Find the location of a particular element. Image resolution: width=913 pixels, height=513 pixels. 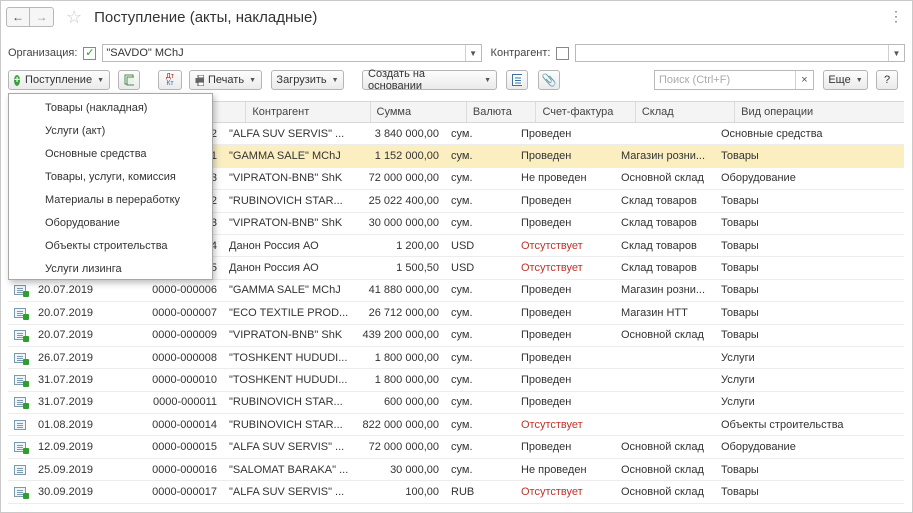

print-button: Печать ▼ is located at coordinates (225, 80).